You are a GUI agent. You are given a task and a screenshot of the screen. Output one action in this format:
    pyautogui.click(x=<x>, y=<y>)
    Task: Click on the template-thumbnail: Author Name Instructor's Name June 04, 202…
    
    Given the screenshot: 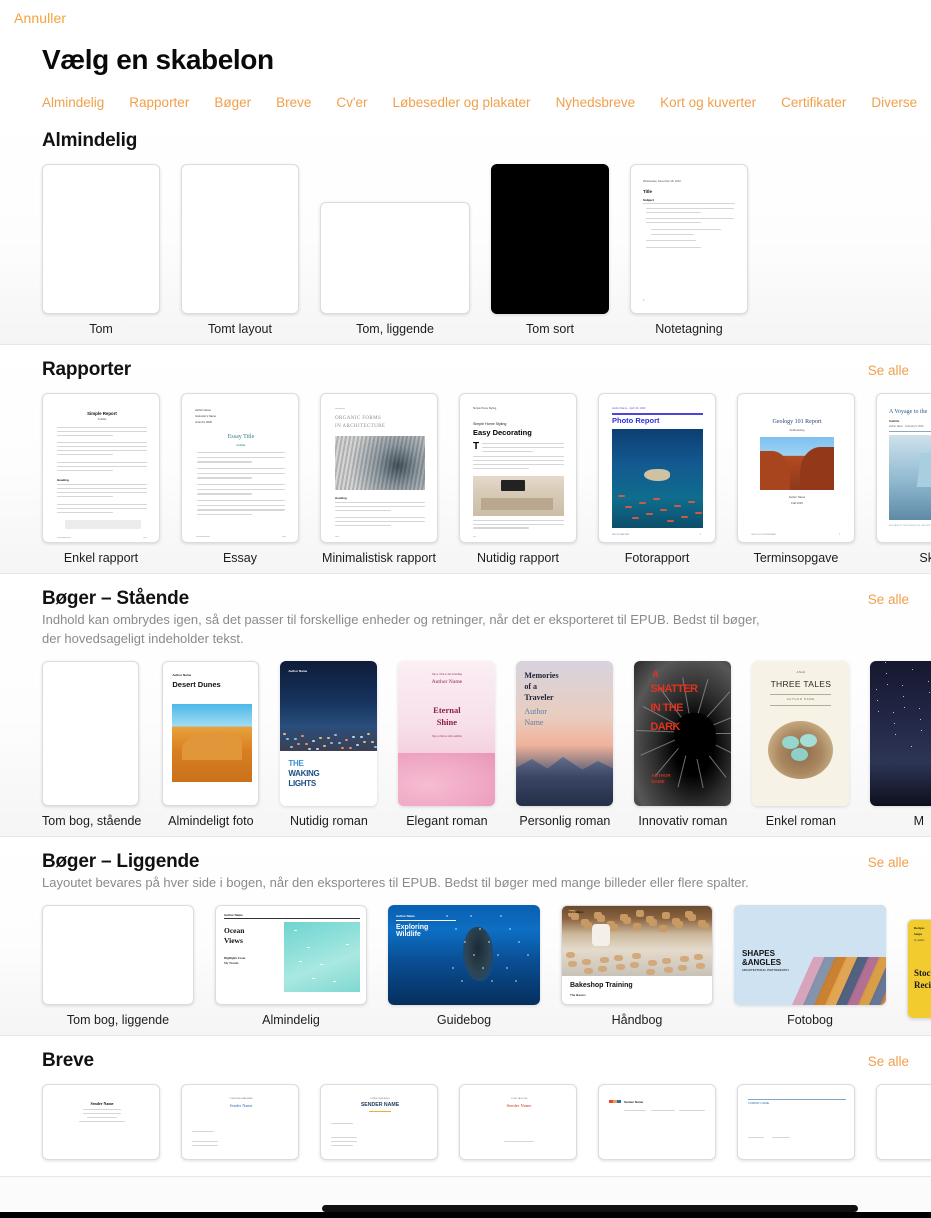 What is the action you would take?
    pyautogui.click(x=240, y=468)
    